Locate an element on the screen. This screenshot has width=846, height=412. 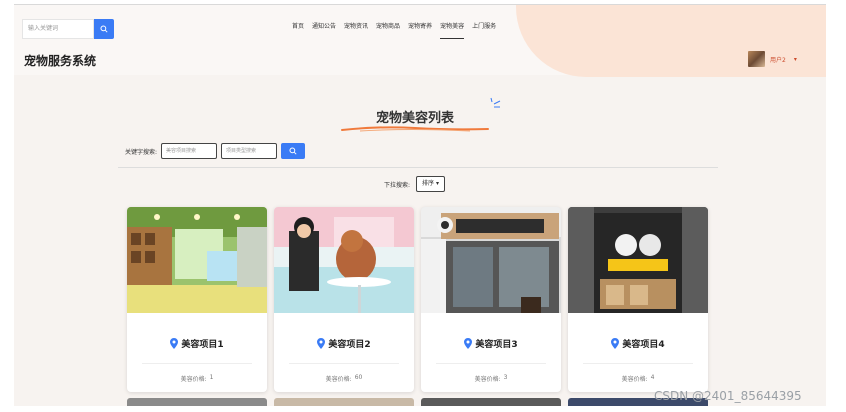
card-image-grooming-shop-entrance is located at coordinates (638, 260).